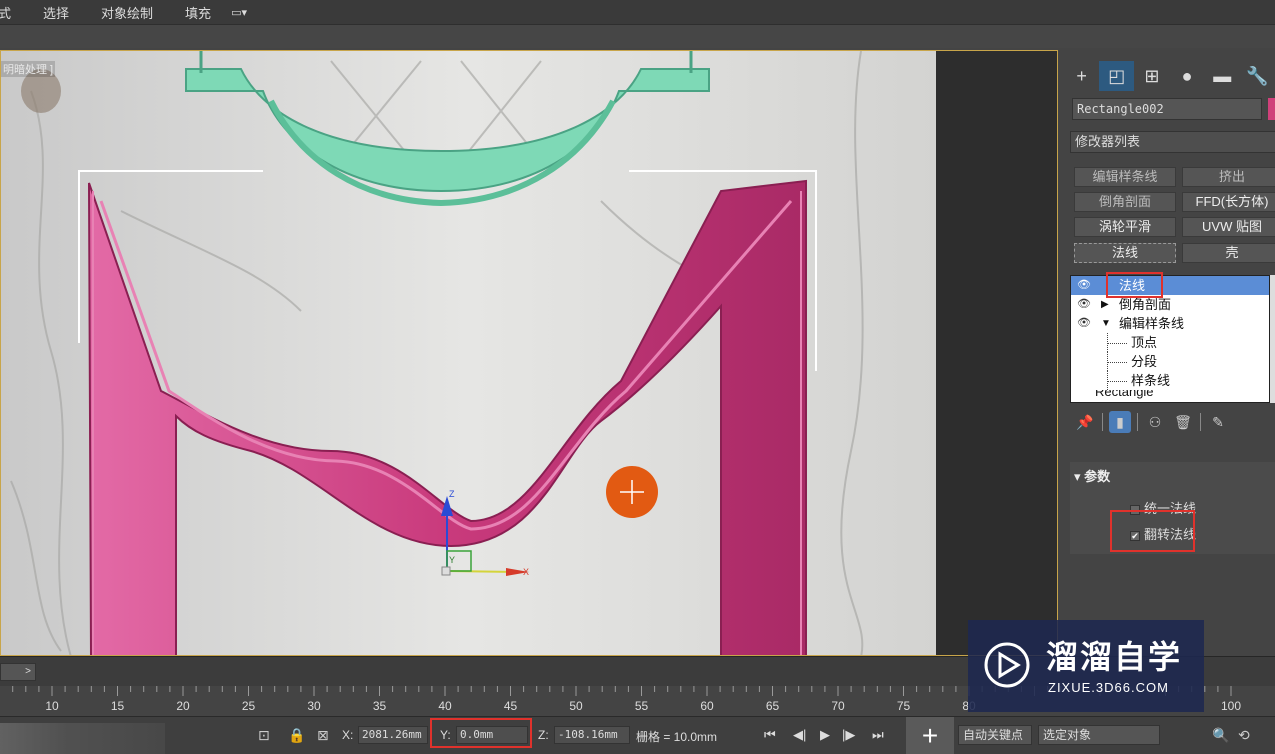 The height and width of the screenshot is (754, 1275). I want to click on timeline-tick-label: 65, so click(772, 706).